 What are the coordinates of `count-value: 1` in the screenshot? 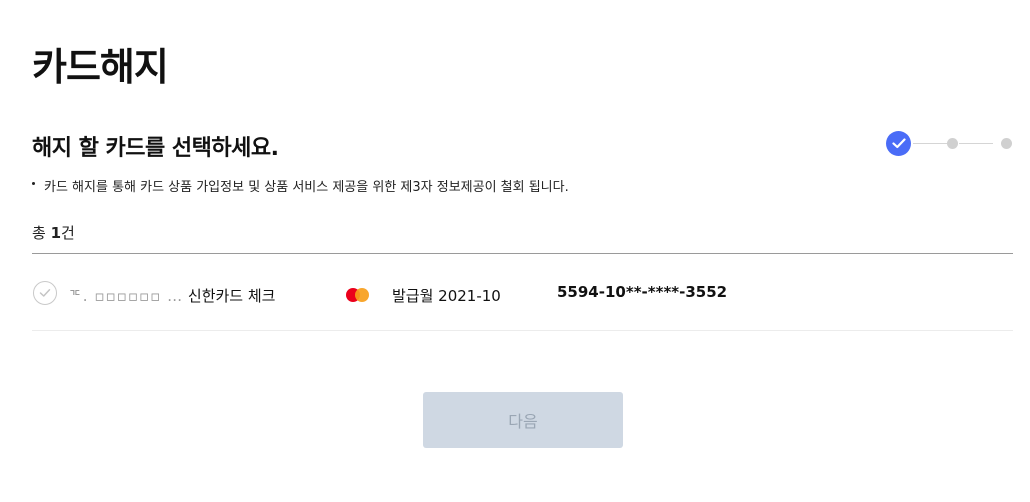 It's located at (56, 233).